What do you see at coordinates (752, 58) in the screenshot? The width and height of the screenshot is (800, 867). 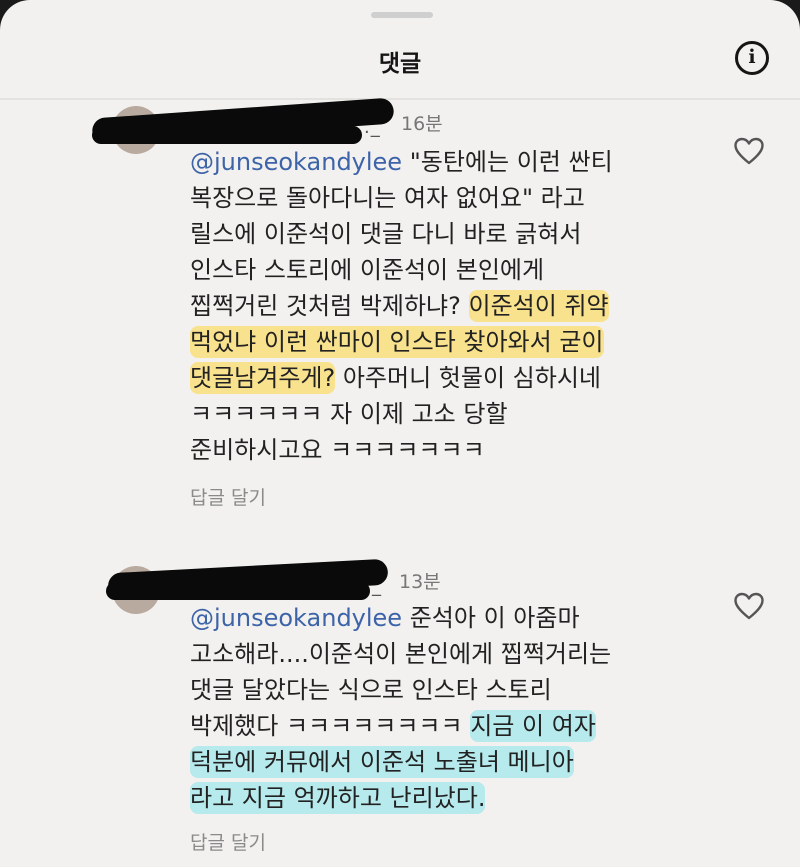 I see `info-icon: i` at bounding box center [752, 58].